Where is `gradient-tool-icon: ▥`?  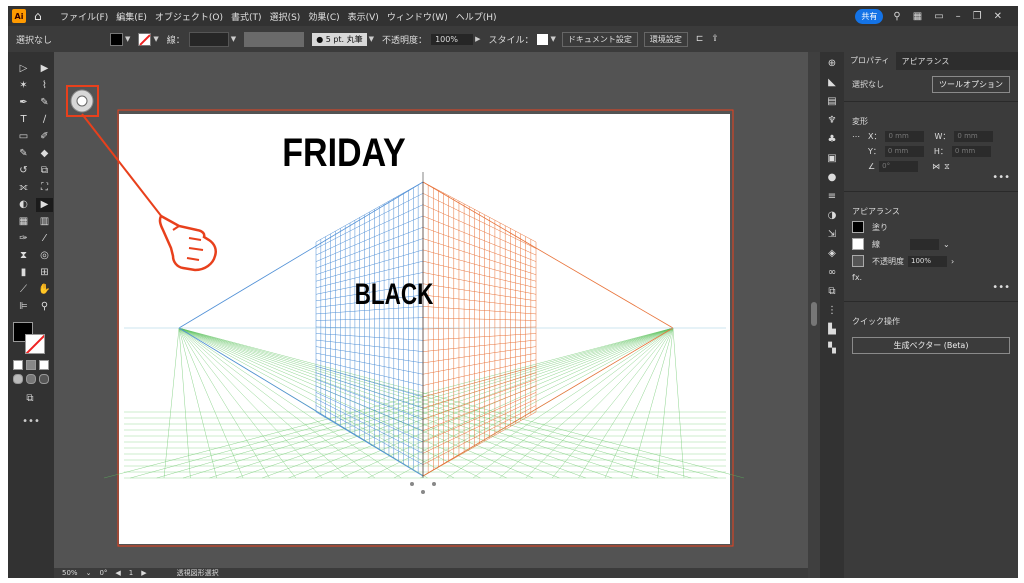 gradient-tool-icon: ▥ is located at coordinates (44, 222).